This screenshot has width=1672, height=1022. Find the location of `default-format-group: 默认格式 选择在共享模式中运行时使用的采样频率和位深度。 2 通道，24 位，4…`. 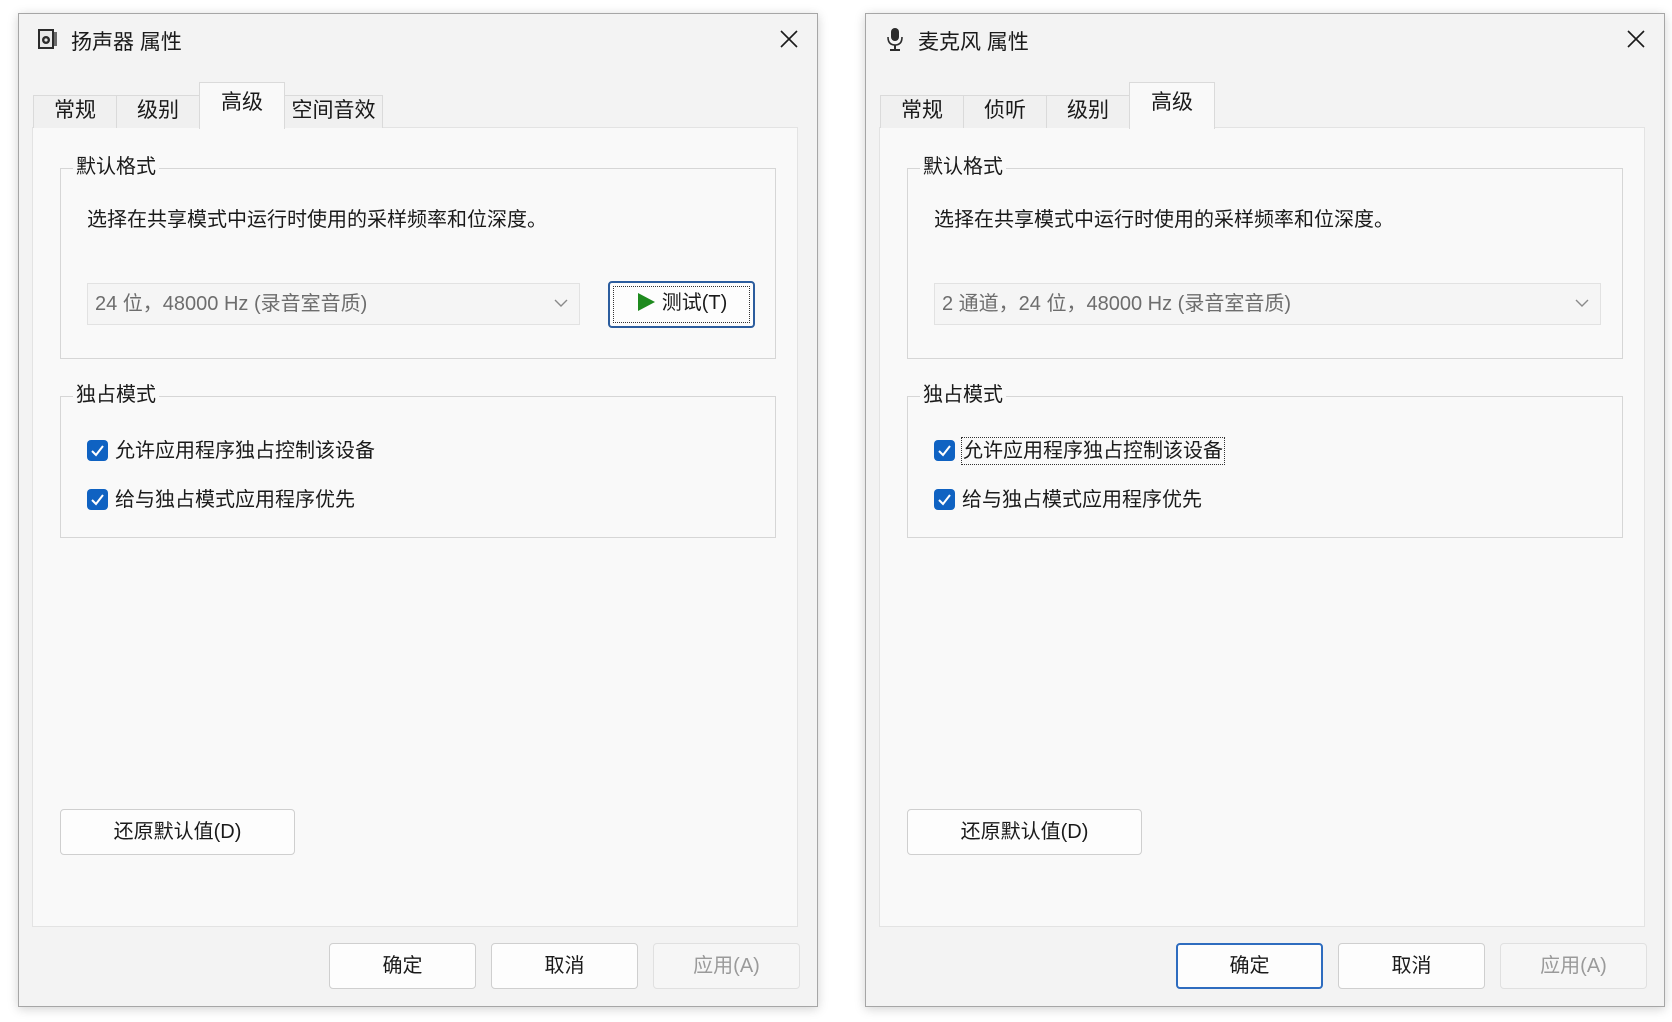

default-format-group: 默认格式 选择在共享模式中运行时使用的采样频率和位深度。 2 通道，24 位，4… is located at coordinates (1265, 256).